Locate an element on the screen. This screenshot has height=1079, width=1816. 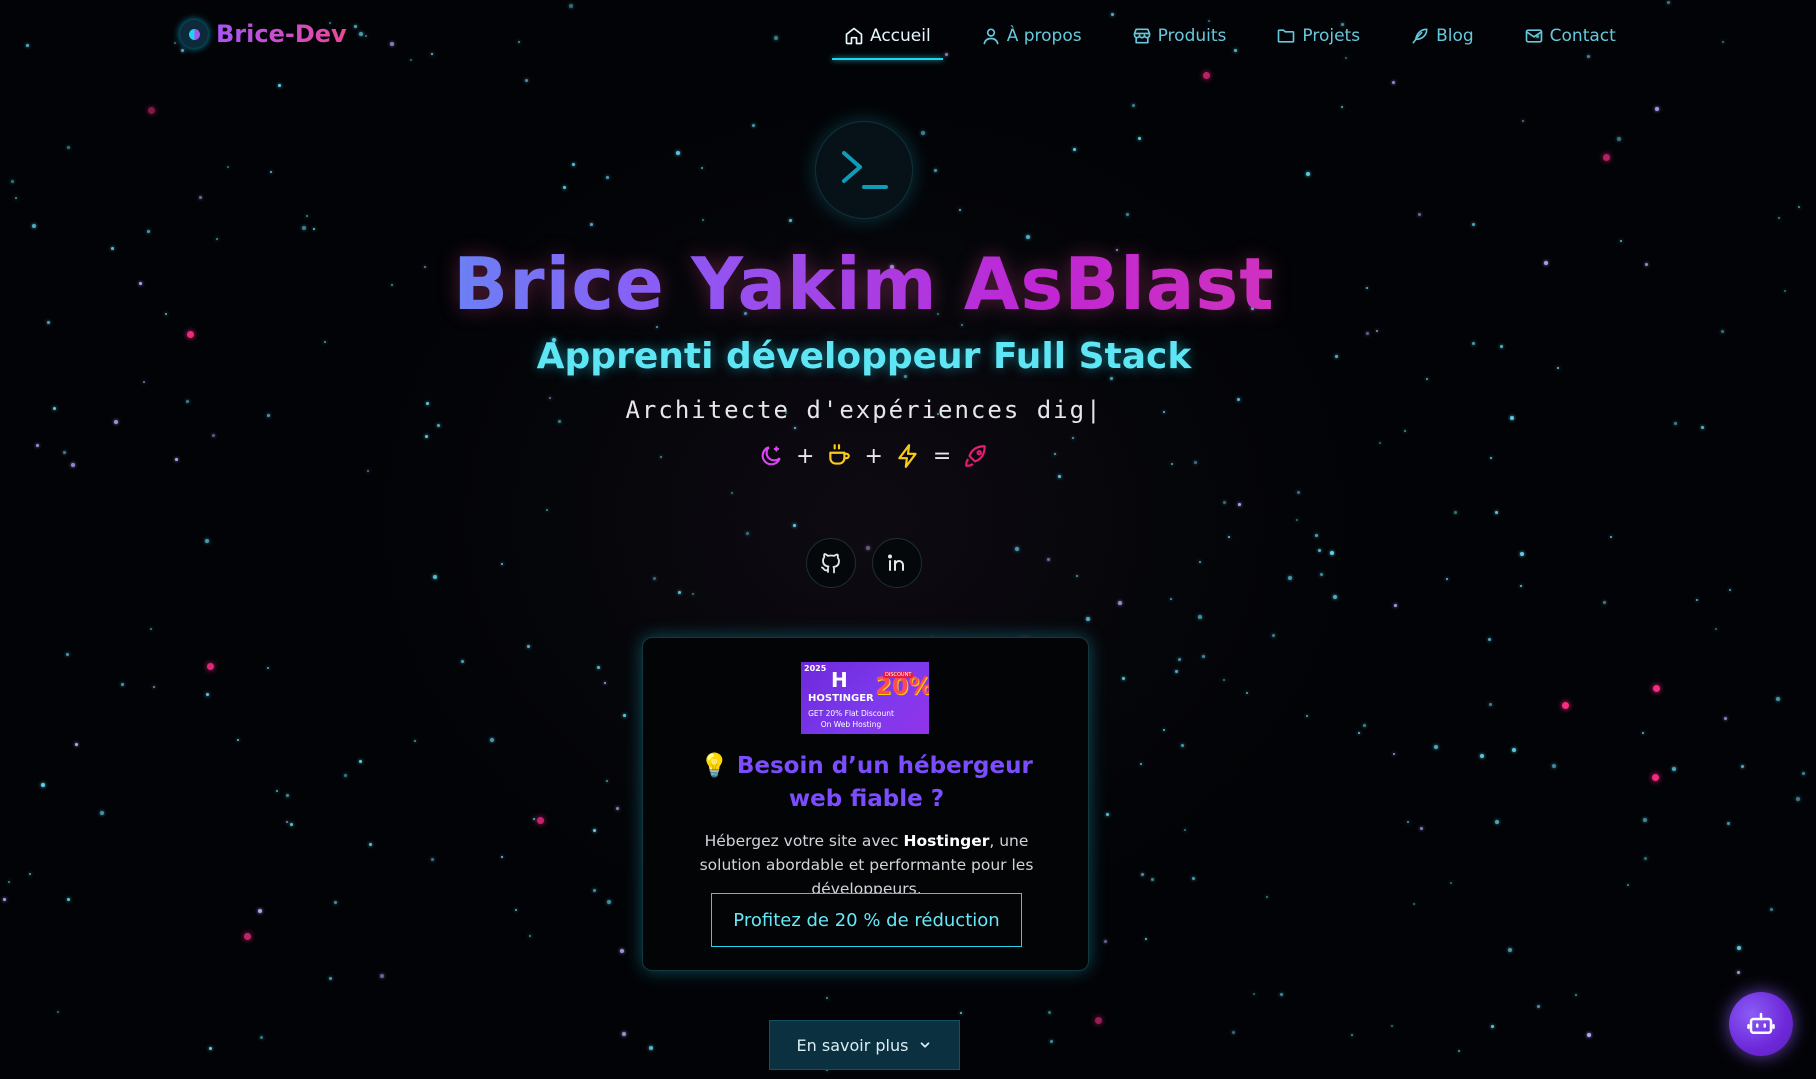
banner-discount-label: DISCOUNT is located at coordinates (898, 675).